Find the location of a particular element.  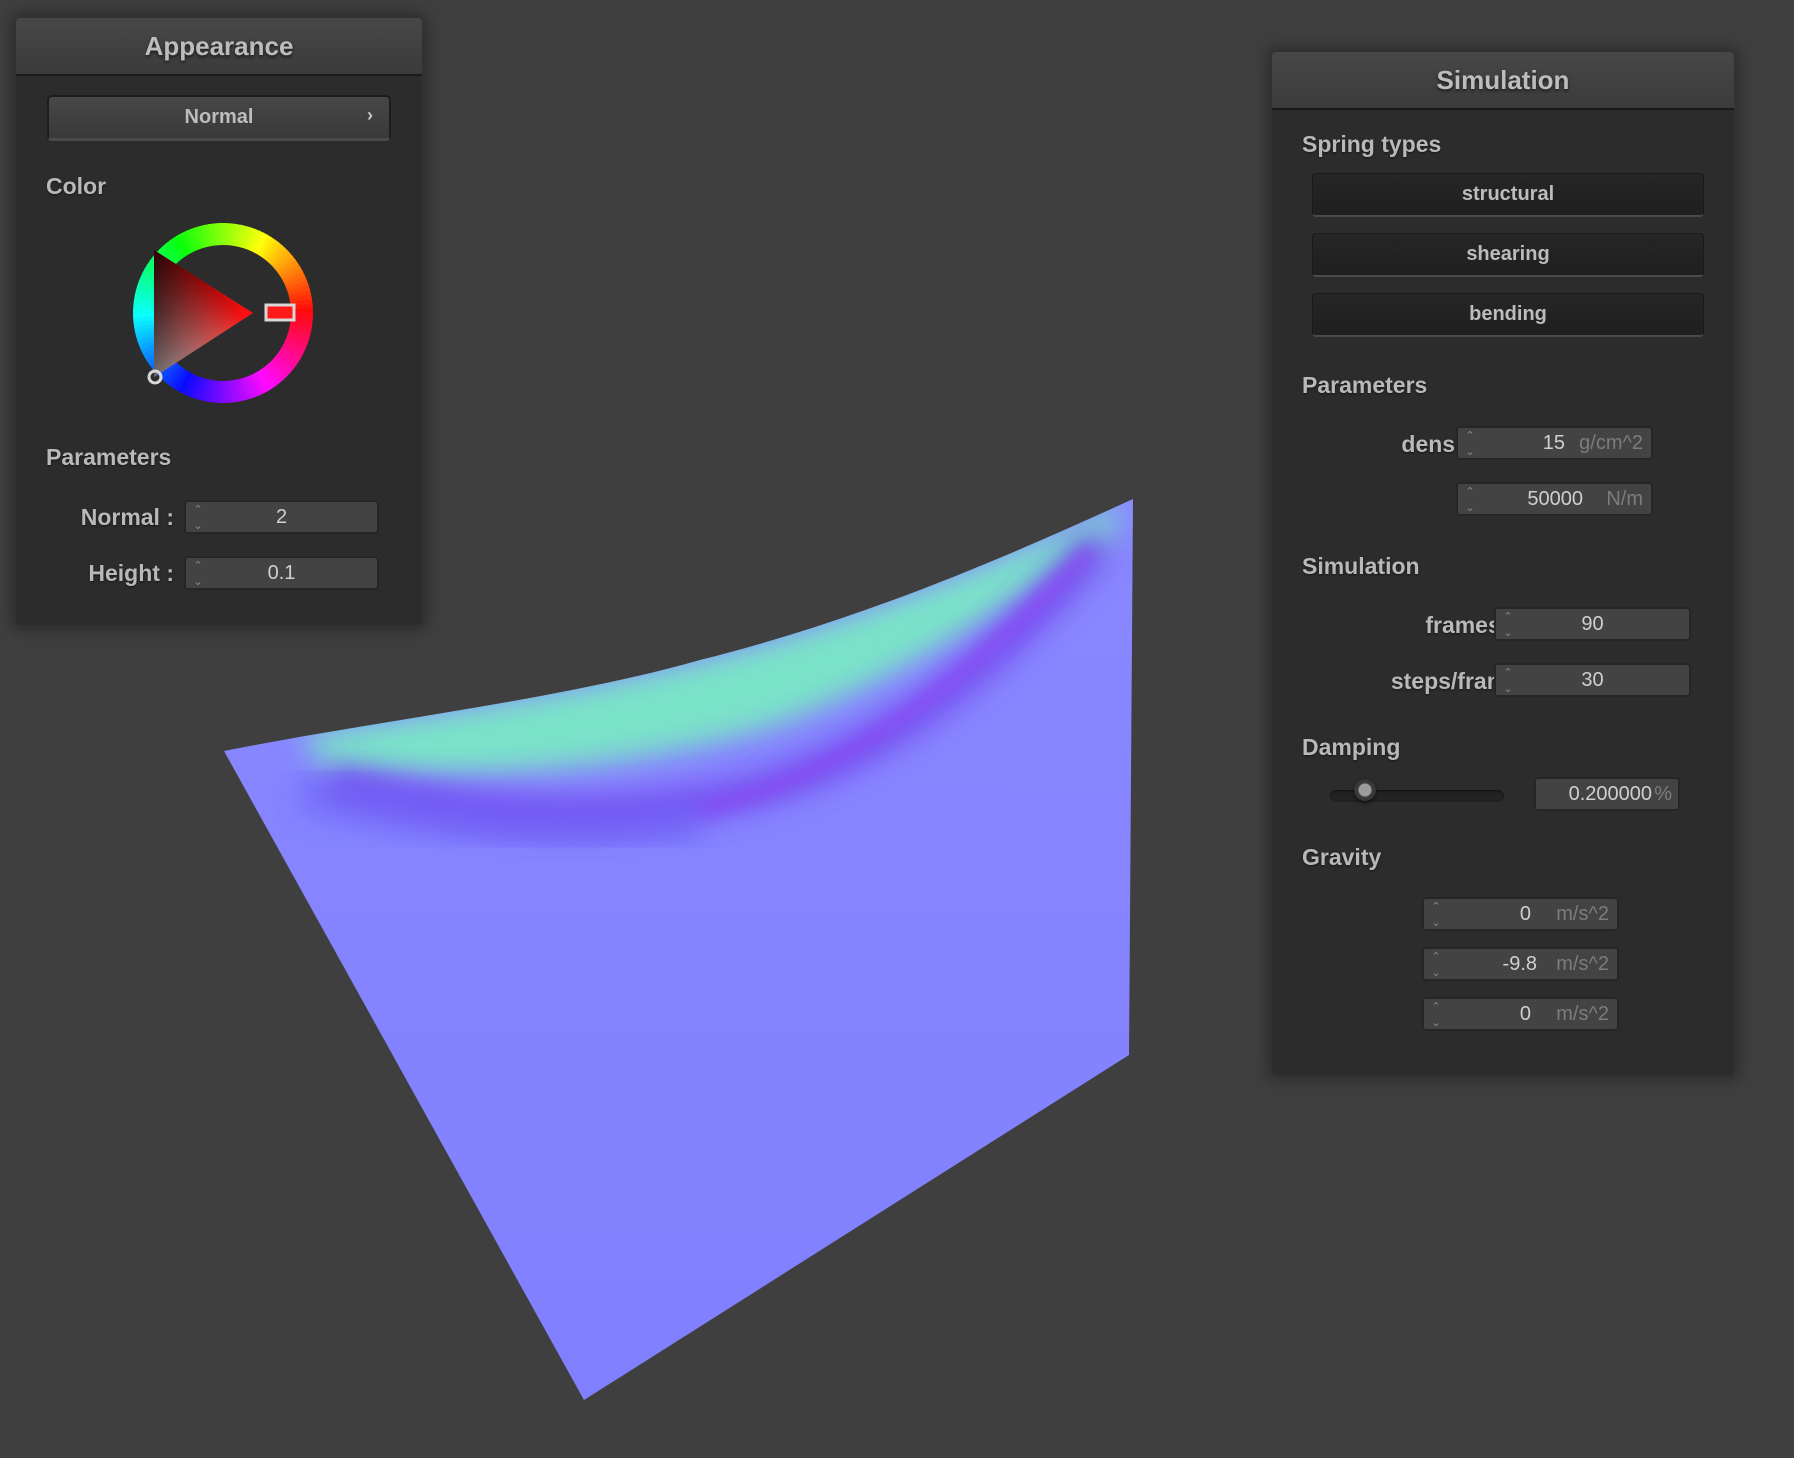

ks-value: 50000 is located at coordinates (1555, 499).